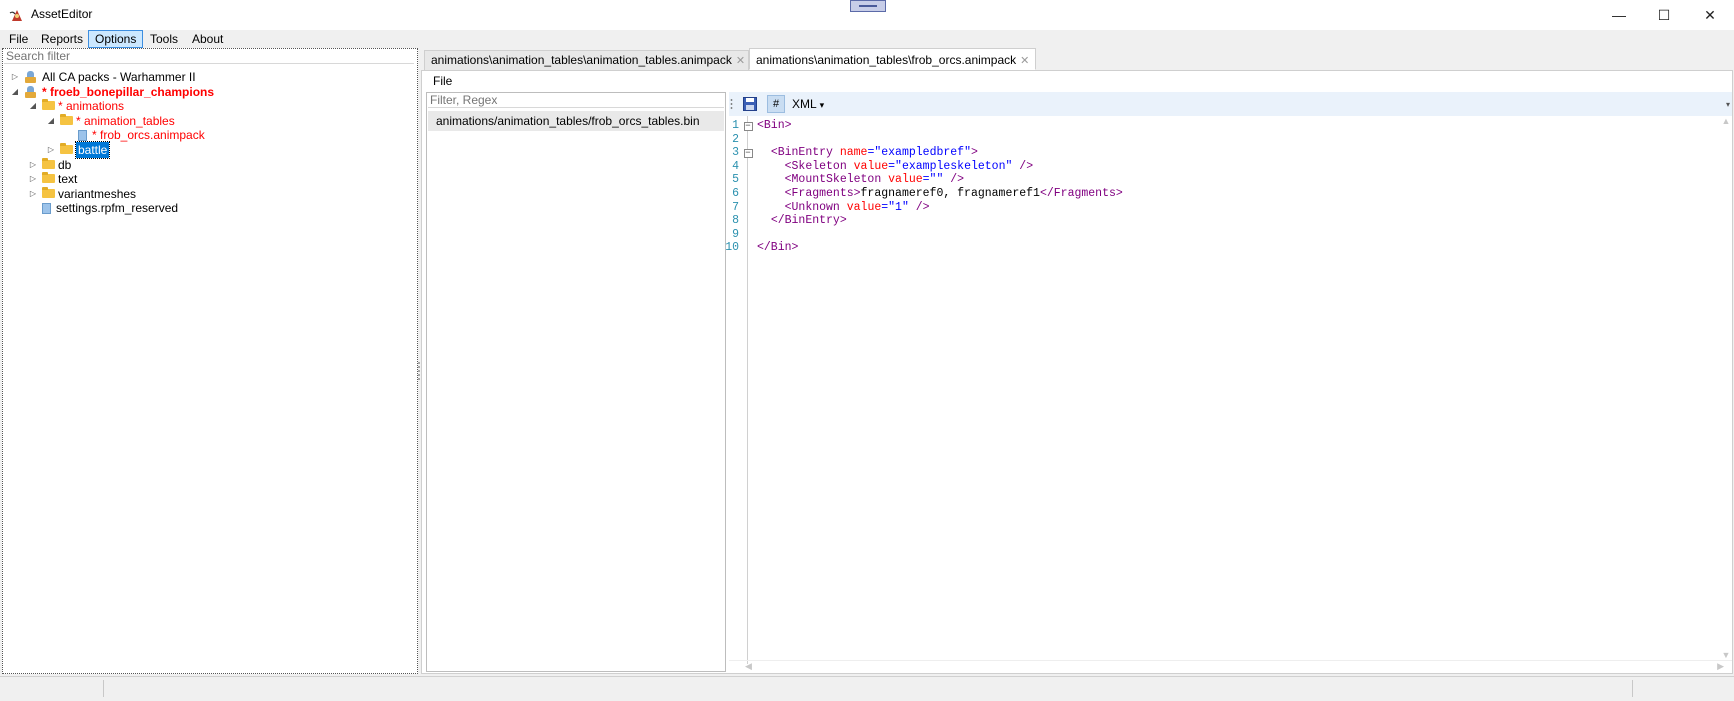 The width and height of the screenshot is (1734, 701). I want to click on tree-item-label: * animations, so click(91, 106).